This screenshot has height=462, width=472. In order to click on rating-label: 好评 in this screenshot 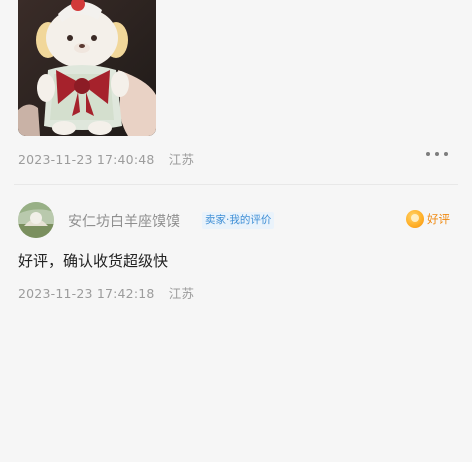, I will do `click(438, 219)`.